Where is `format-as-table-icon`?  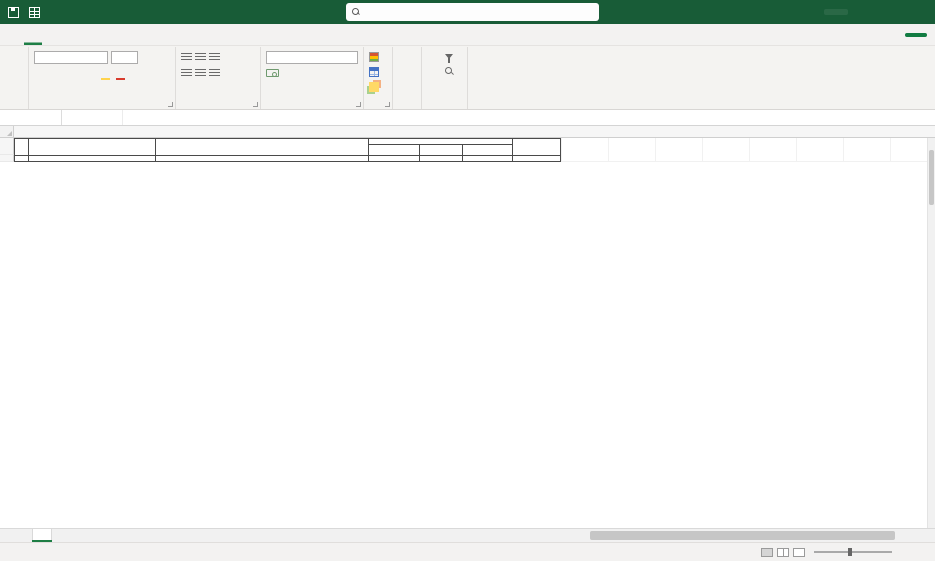
format-as-table-icon is located at coordinates (374, 71).